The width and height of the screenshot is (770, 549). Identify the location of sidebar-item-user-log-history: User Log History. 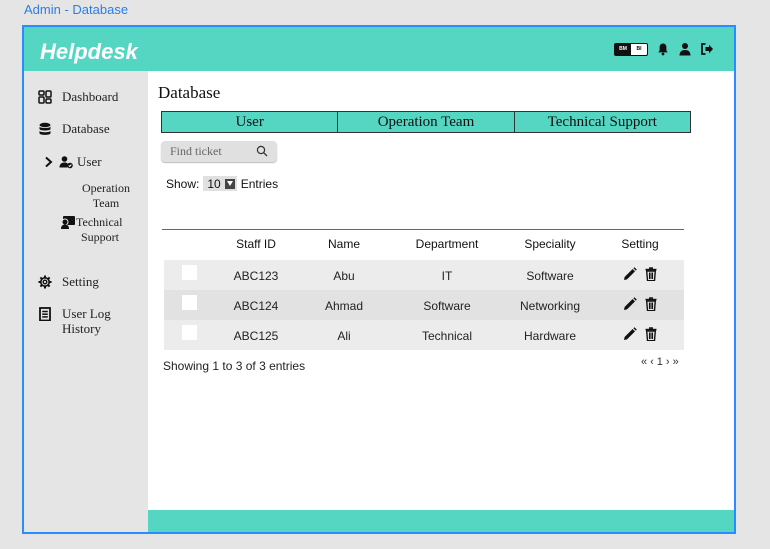
(74, 321).